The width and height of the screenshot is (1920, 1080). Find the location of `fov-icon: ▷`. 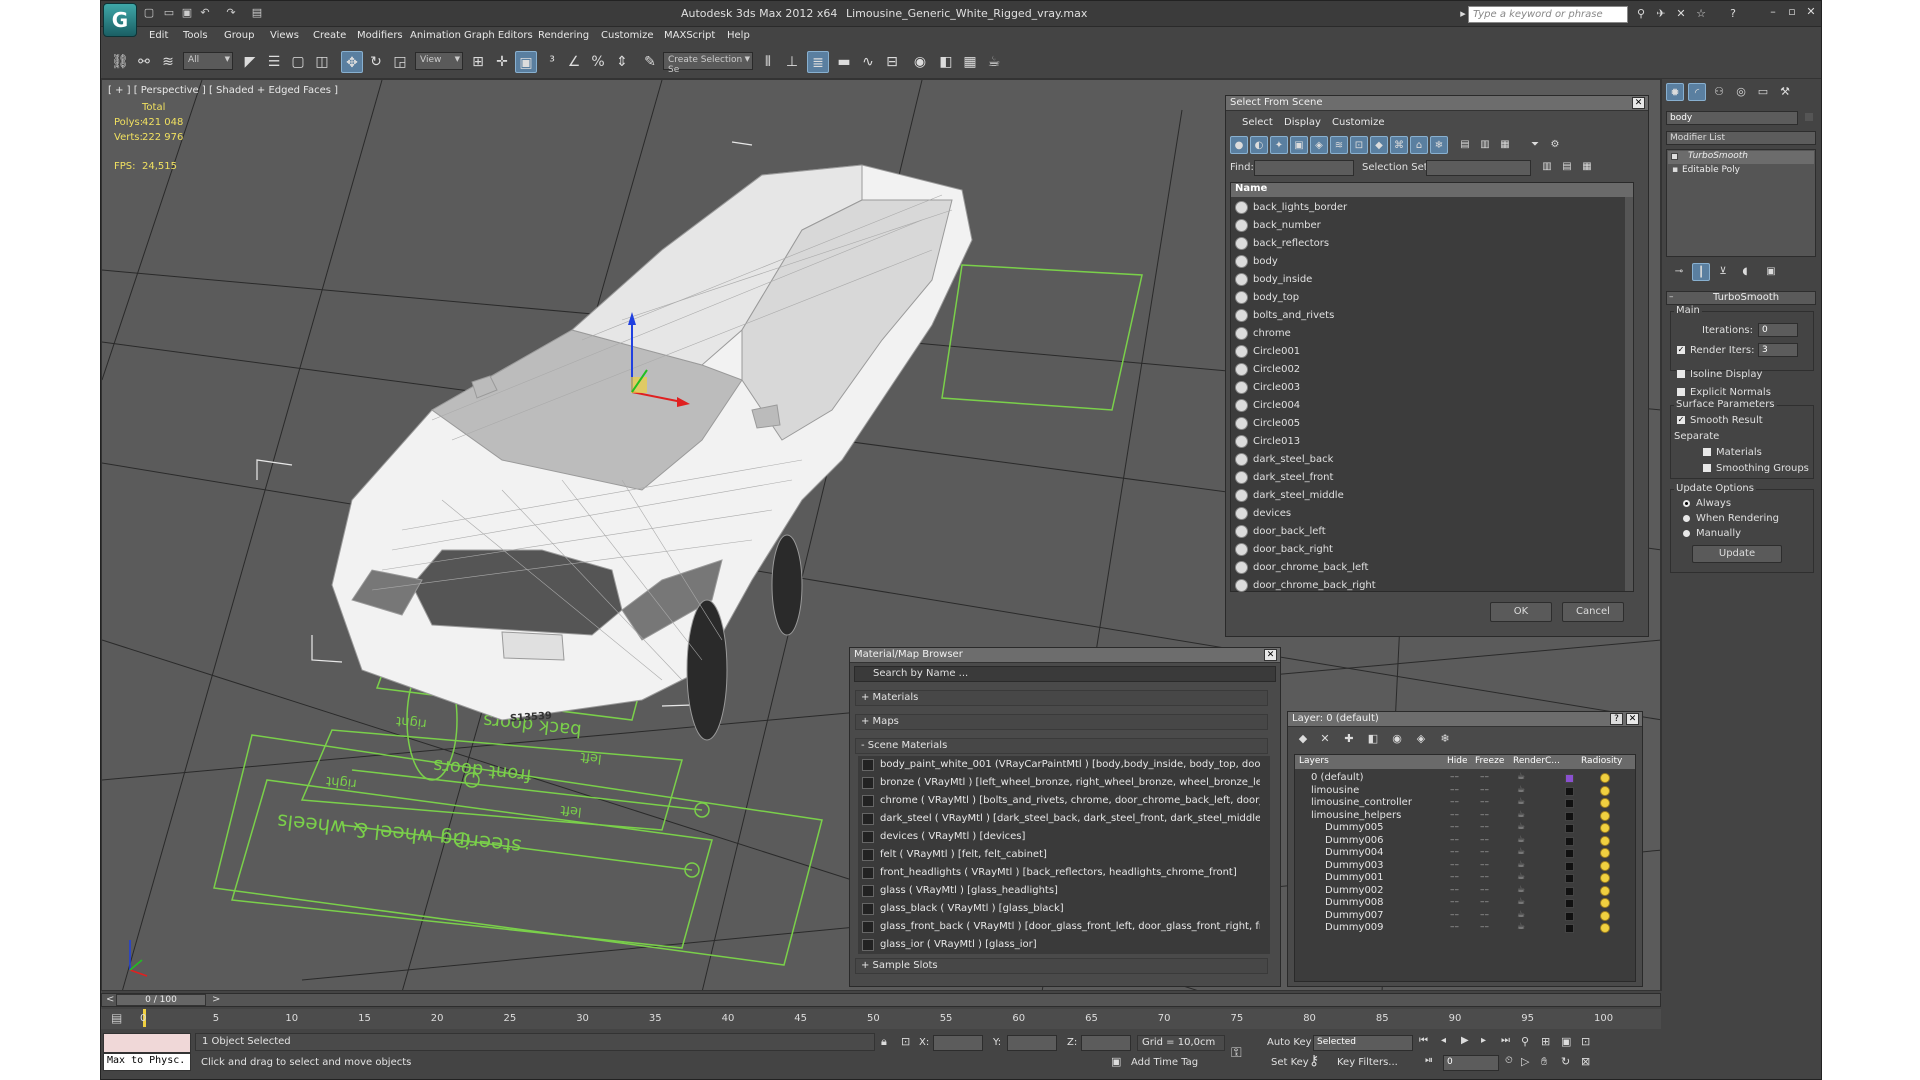

fov-icon: ▷ is located at coordinates (1525, 1061).